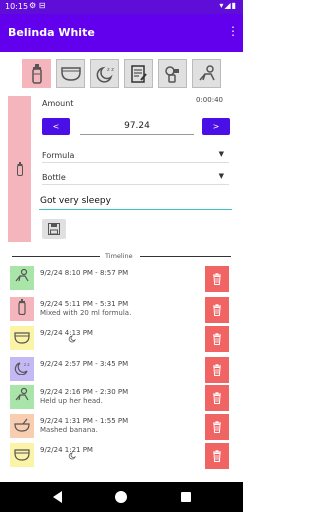  Describe the element at coordinates (119, 256) in the screenshot. I see `timeline-label: Timeline` at that location.